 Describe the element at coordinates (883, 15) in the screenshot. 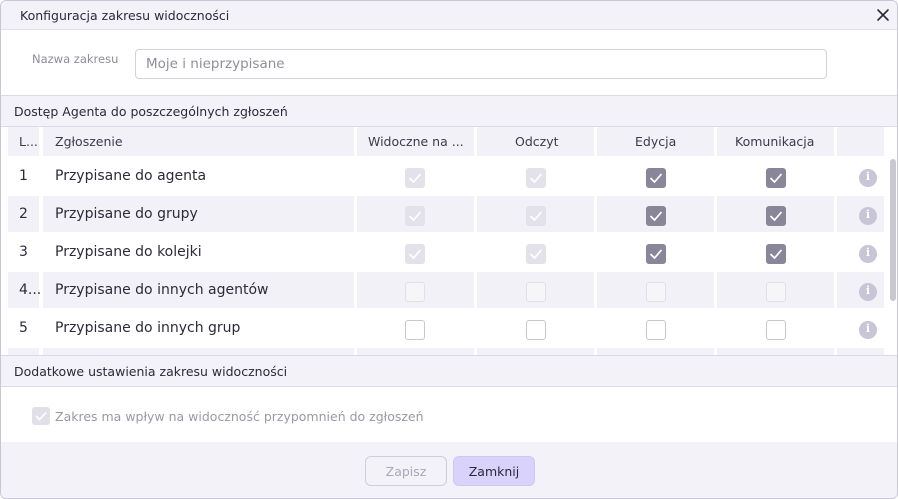

I see `close-icon` at that location.